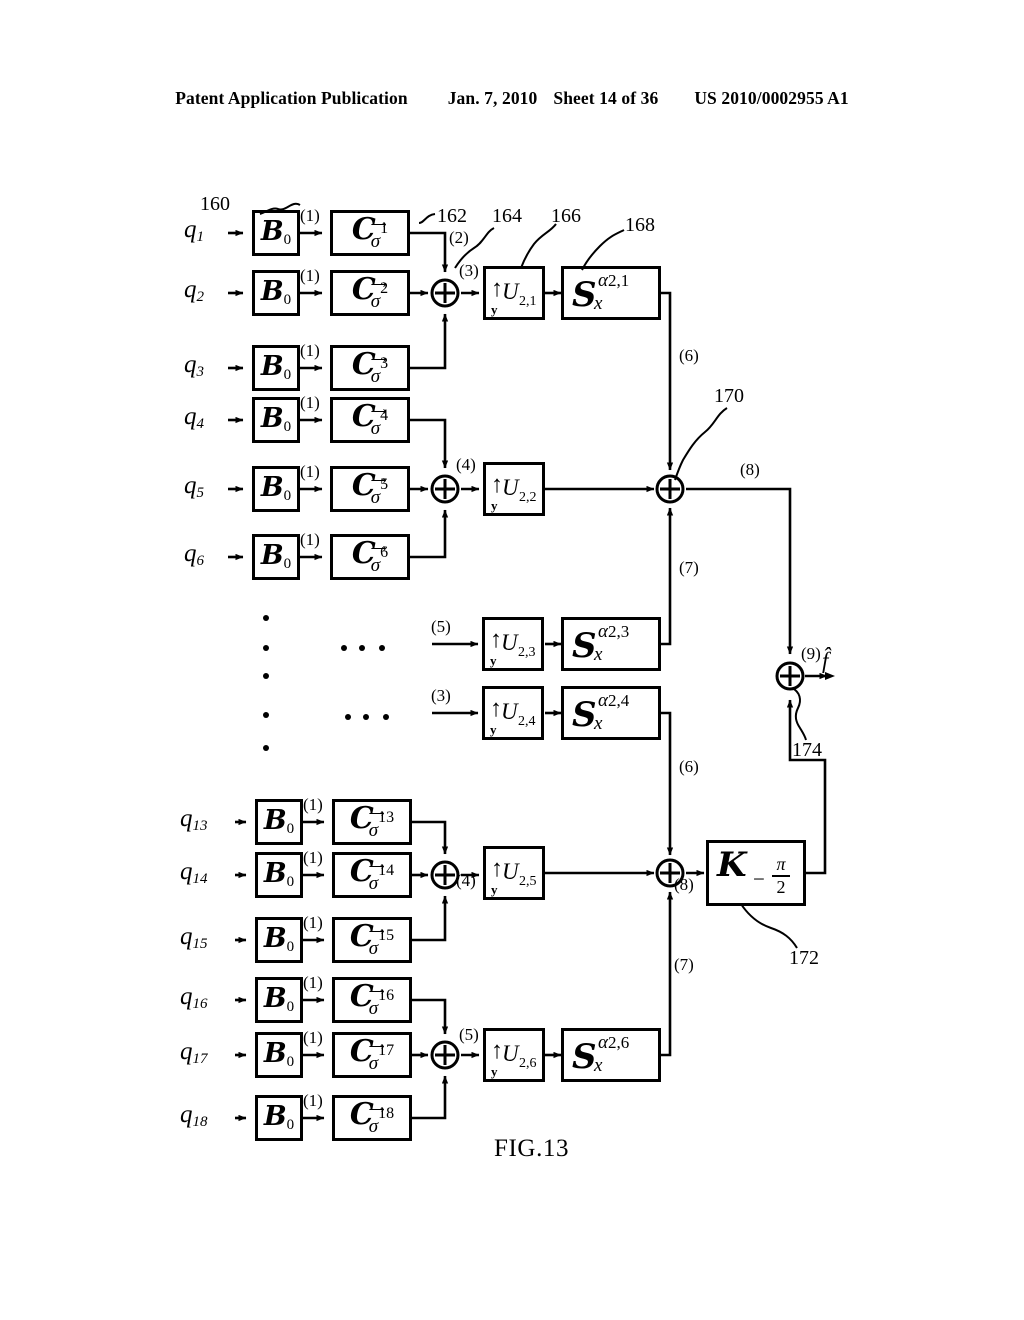  What do you see at coordinates (611, 644) in the screenshot?
I see `s-block-2-3: Sx α2,3` at bounding box center [611, 644].